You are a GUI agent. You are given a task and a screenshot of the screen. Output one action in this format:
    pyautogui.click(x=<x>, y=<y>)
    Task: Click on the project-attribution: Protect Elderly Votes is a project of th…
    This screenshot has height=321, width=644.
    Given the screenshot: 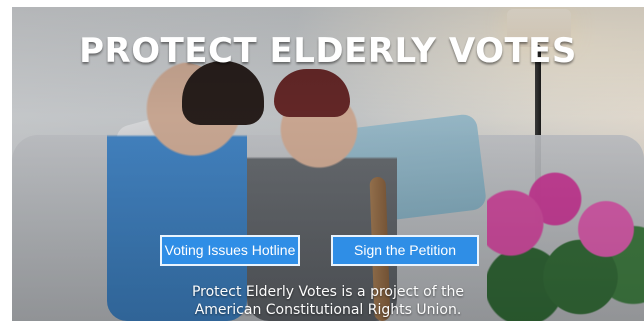 What is the action you would take?
    pyautogui.click(x=328, y=301)
    